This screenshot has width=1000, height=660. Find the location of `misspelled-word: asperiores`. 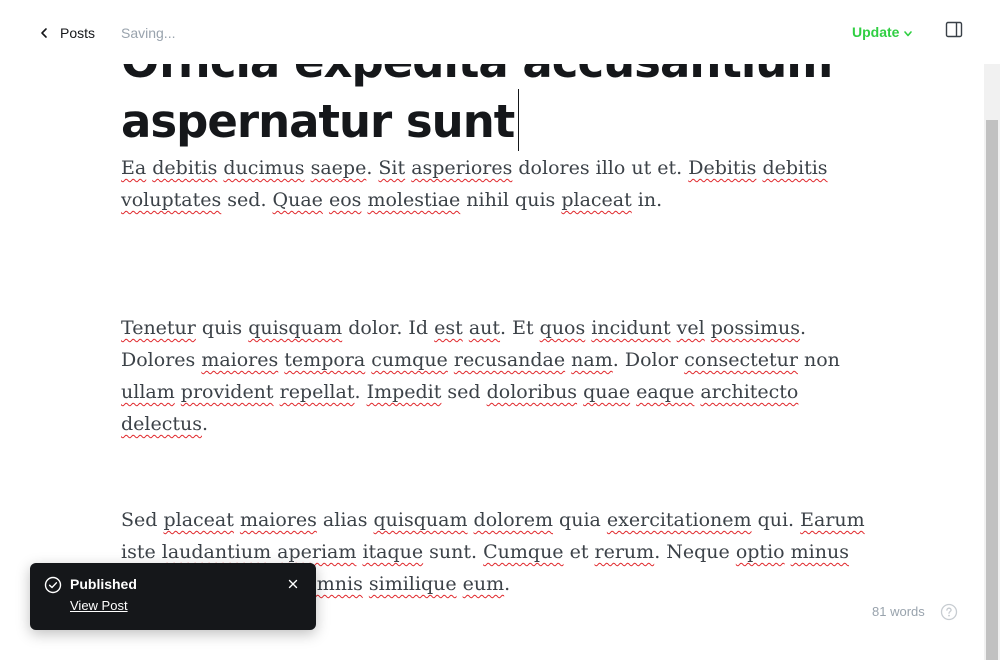

misspelled-word: asperiores is located at coordinates (461, 168).